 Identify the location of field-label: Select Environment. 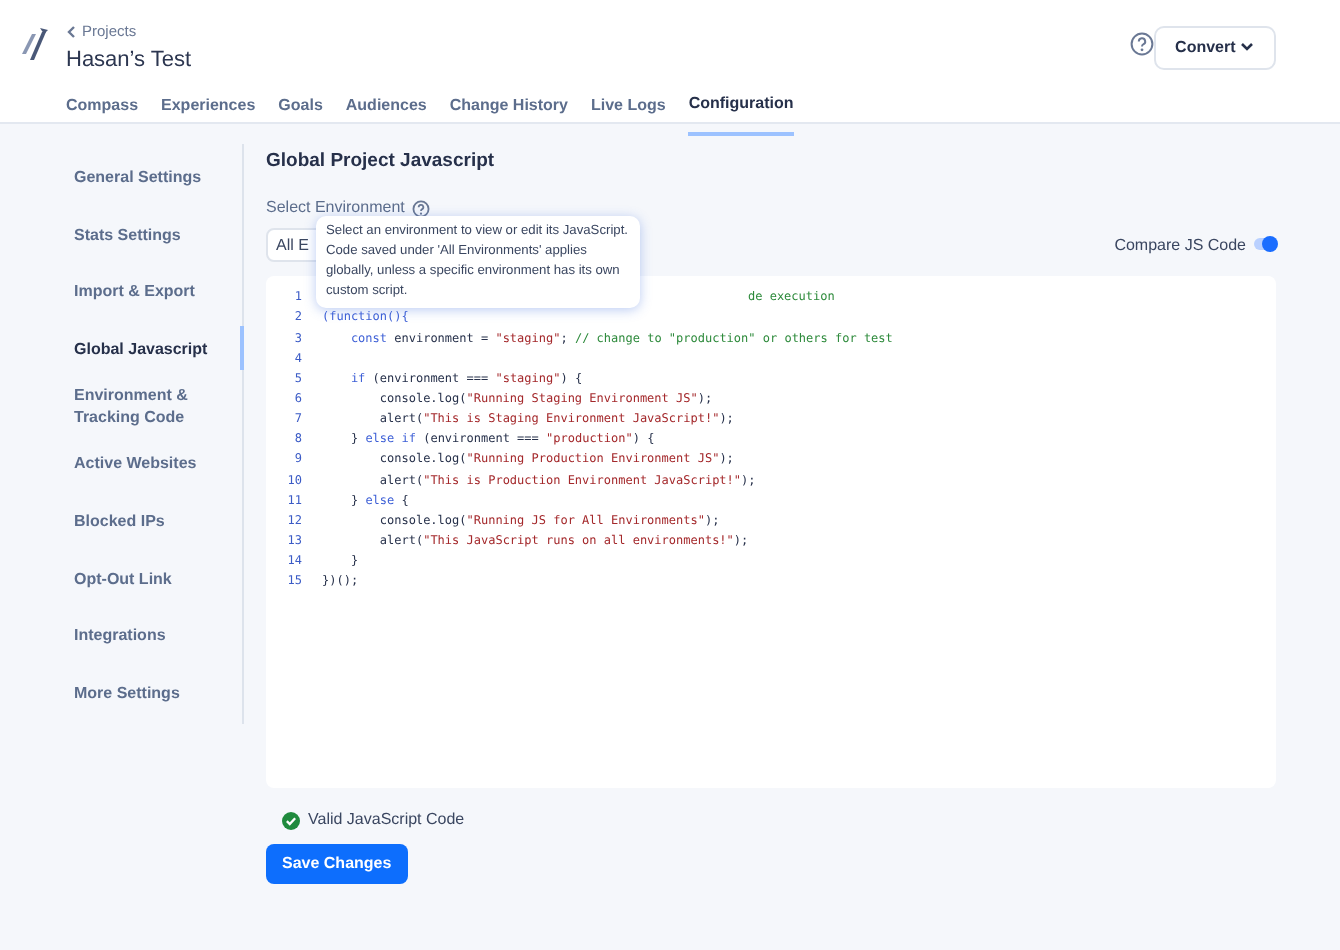
(335, 208).